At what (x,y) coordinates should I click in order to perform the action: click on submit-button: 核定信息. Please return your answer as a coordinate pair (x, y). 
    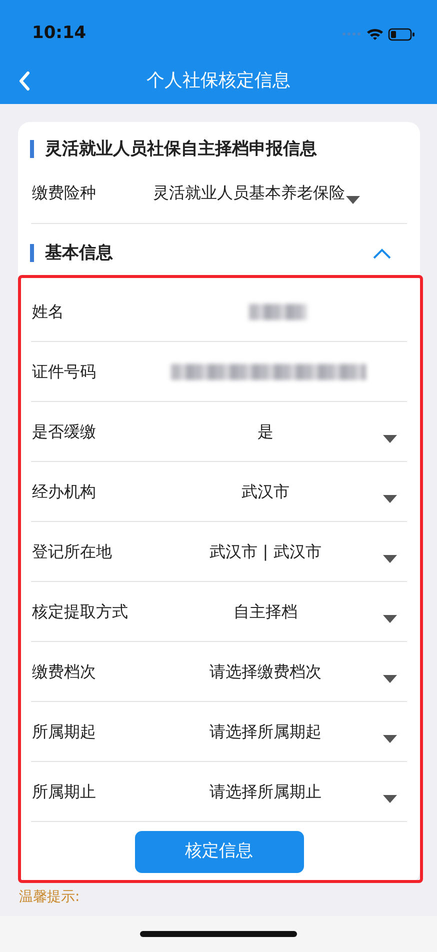
    Looking at the image, I should click on (219, 852).